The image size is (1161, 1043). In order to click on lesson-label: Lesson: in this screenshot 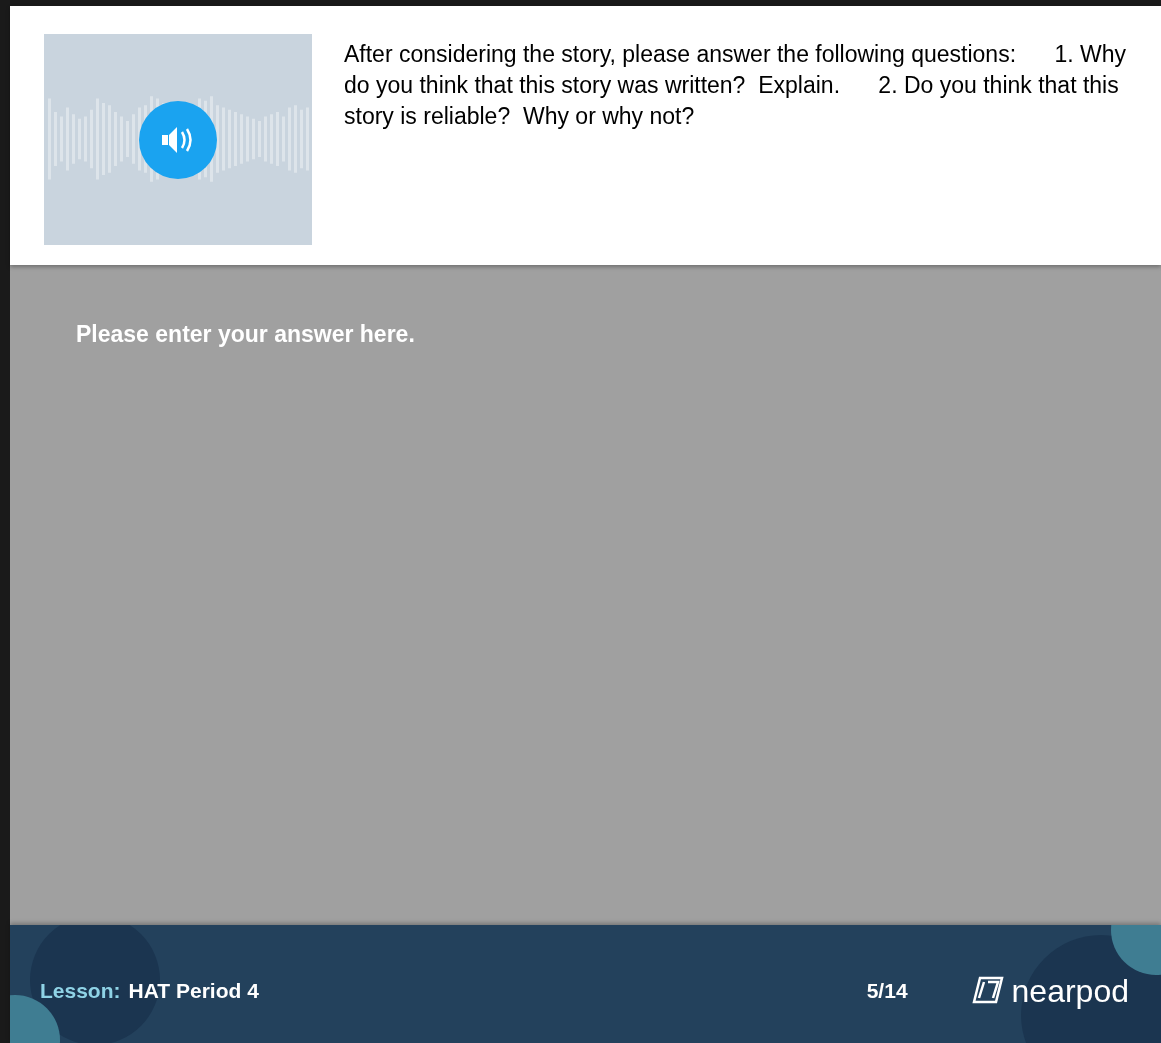, I will do `click(80, 991)`.